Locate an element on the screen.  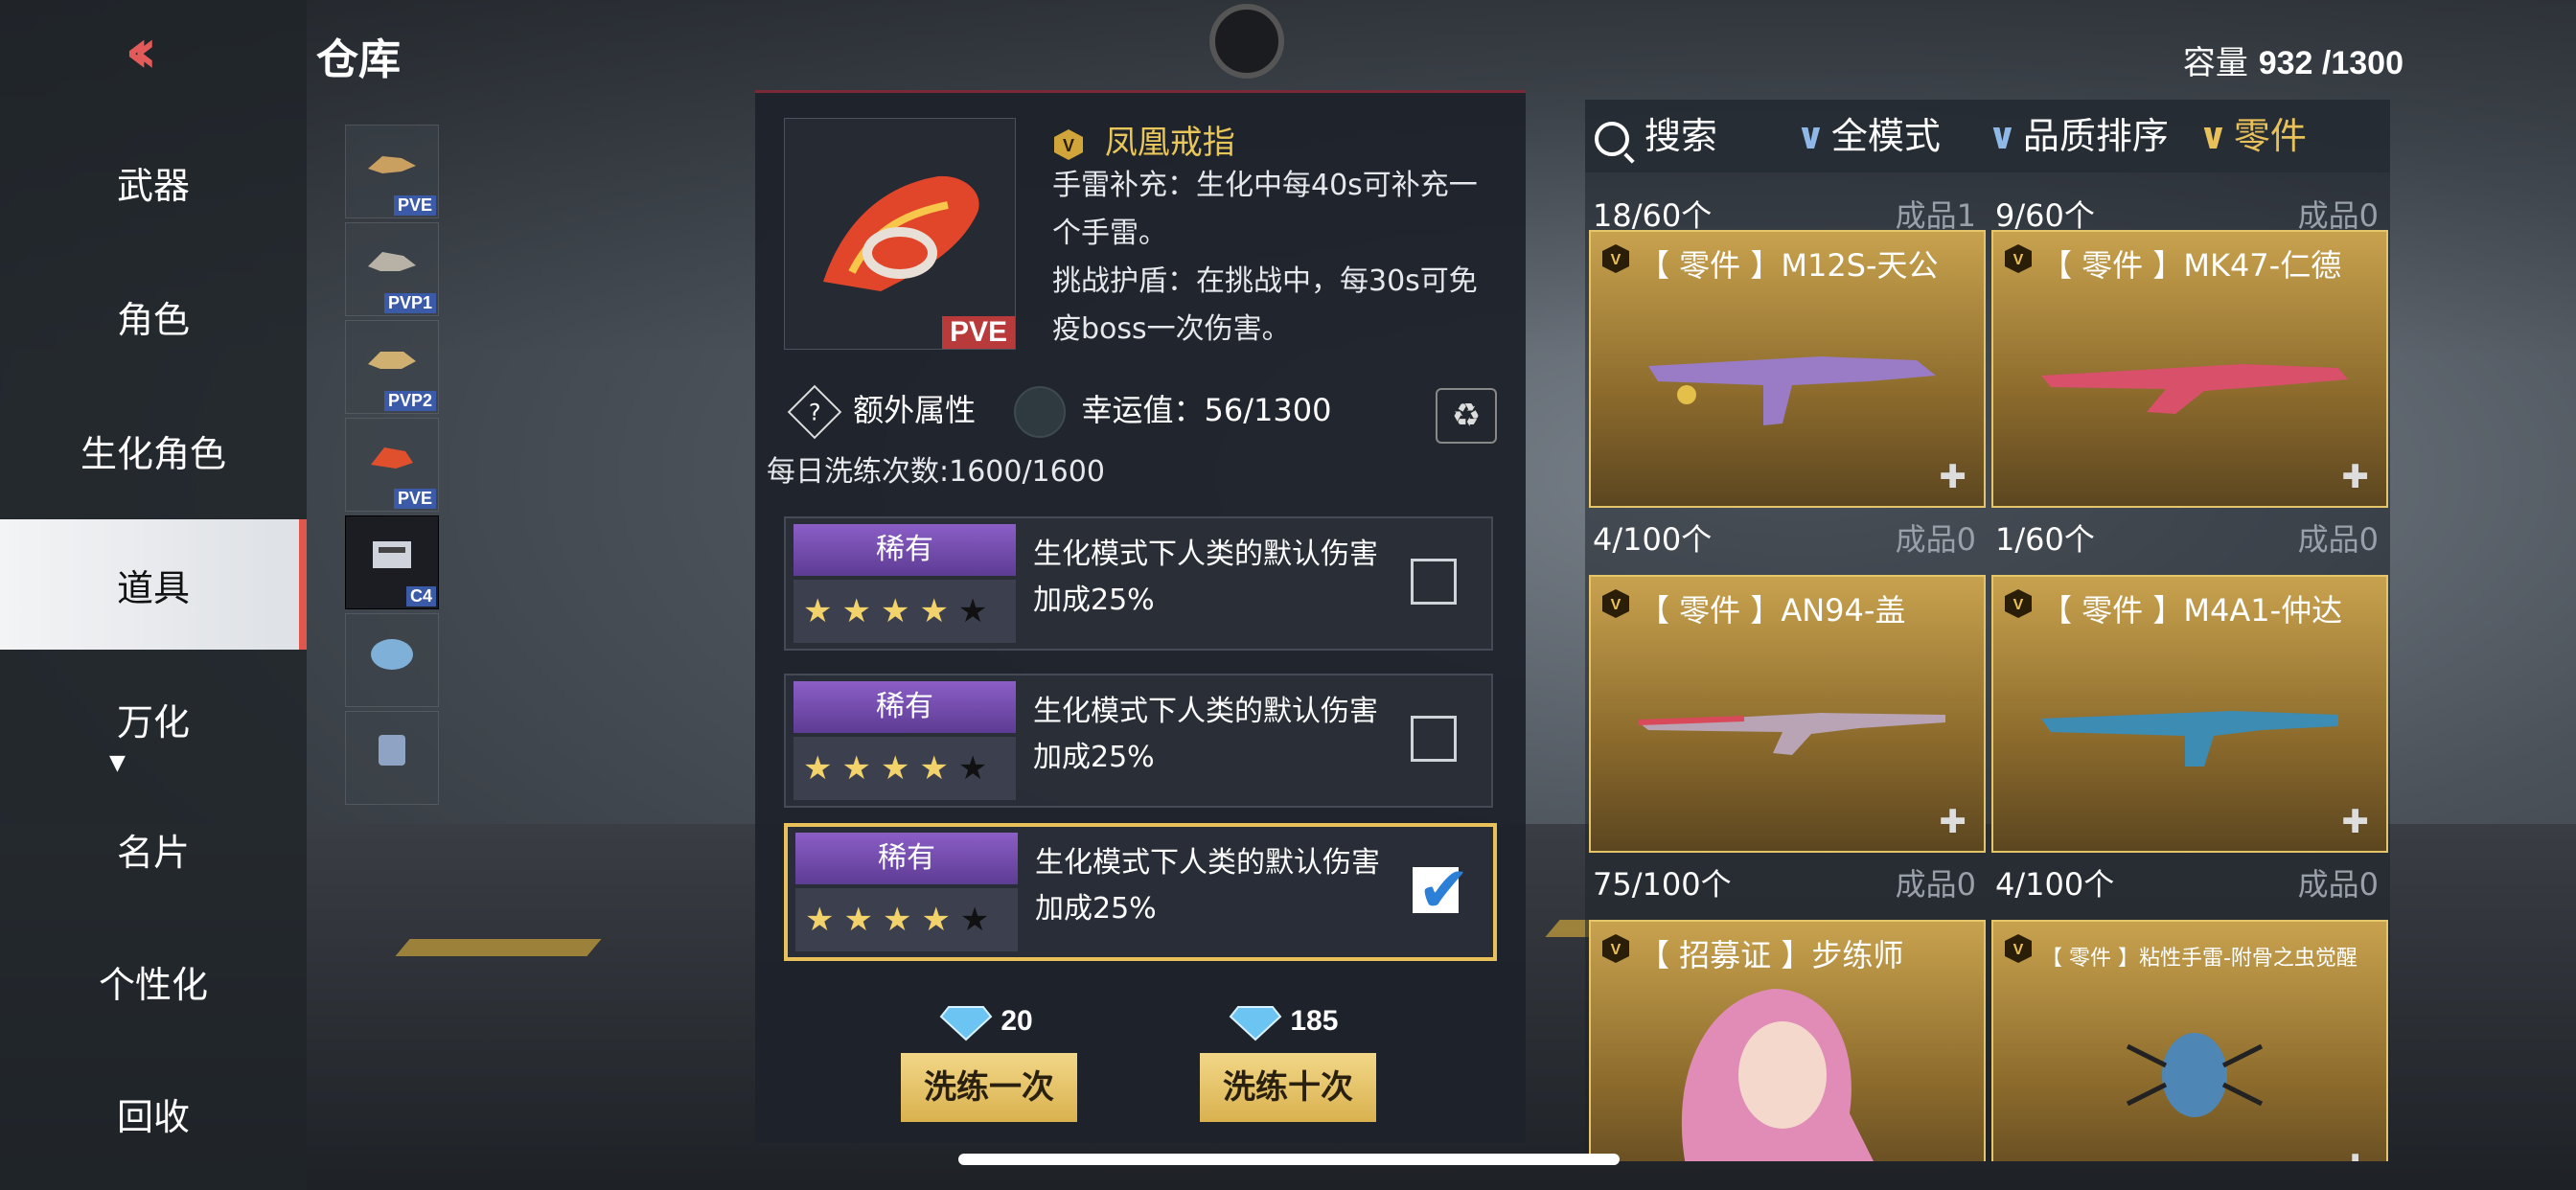
back-chevron-icon: ‹‹ is located at coordinates (141, 52).